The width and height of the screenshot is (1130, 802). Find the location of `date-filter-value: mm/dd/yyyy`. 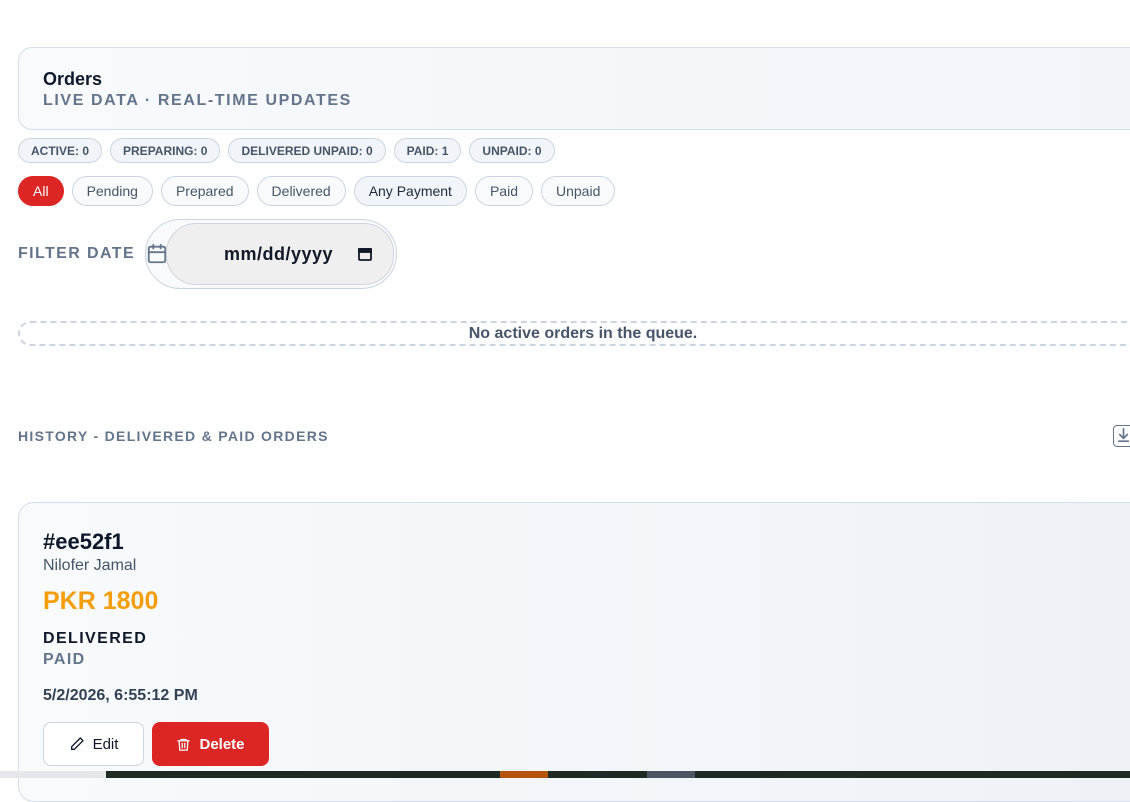

date-filter-value: mm/dd/yyyy is located at coordinates (278, 253).